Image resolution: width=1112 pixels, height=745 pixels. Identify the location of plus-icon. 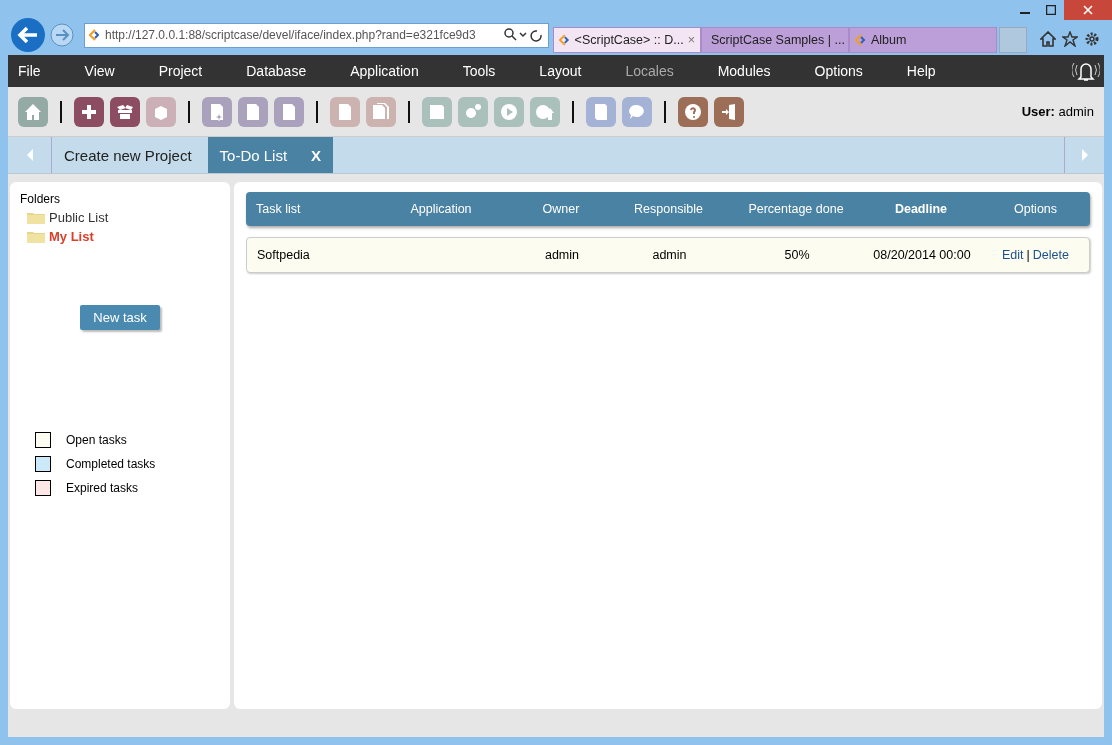
(89, 111).